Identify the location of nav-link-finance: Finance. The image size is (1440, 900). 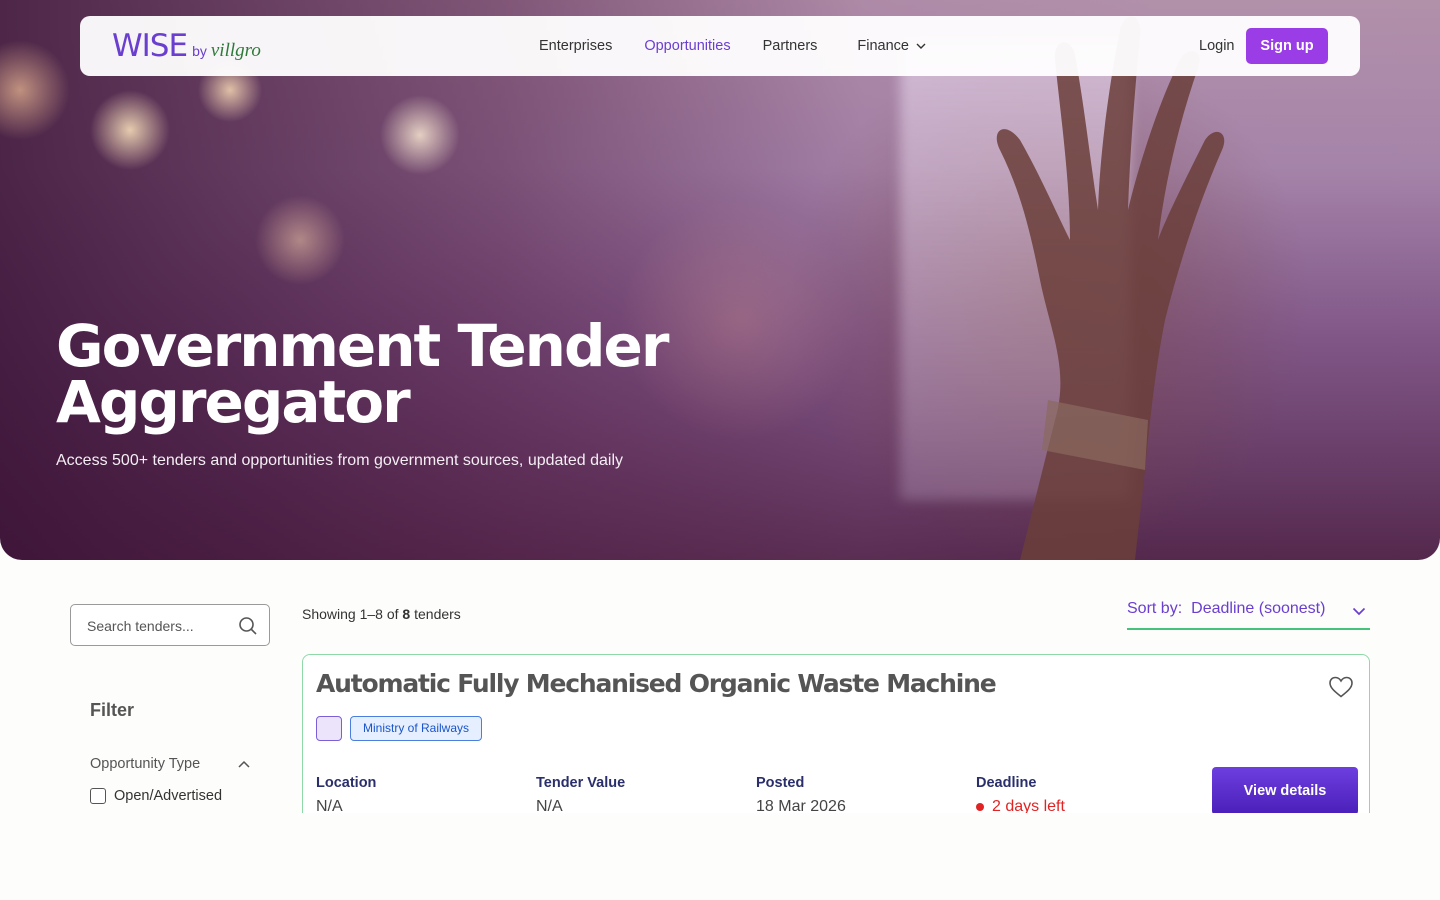
(891, 46).